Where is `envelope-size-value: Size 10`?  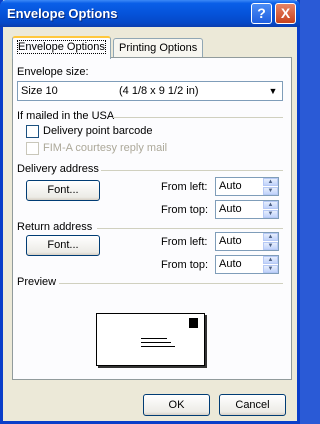
envelope-size-value: Size 10 is located at coordinates (39, 91).